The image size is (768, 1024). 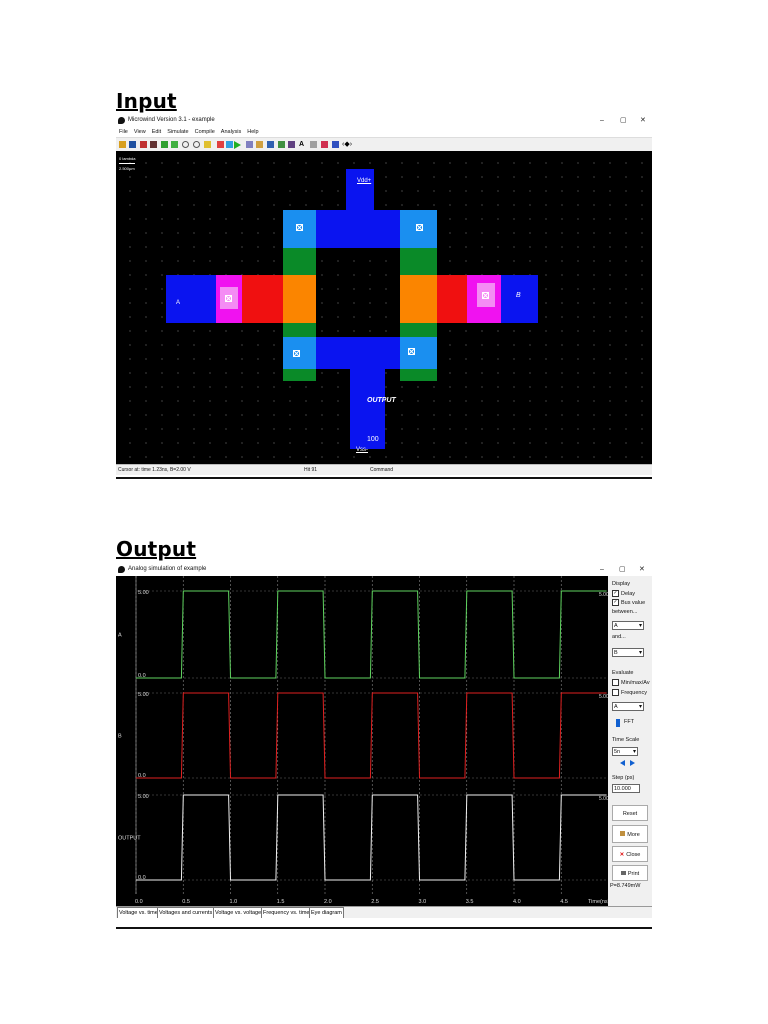 I want to click on contact-bottom-left-icon, so click(x=296, y=353).